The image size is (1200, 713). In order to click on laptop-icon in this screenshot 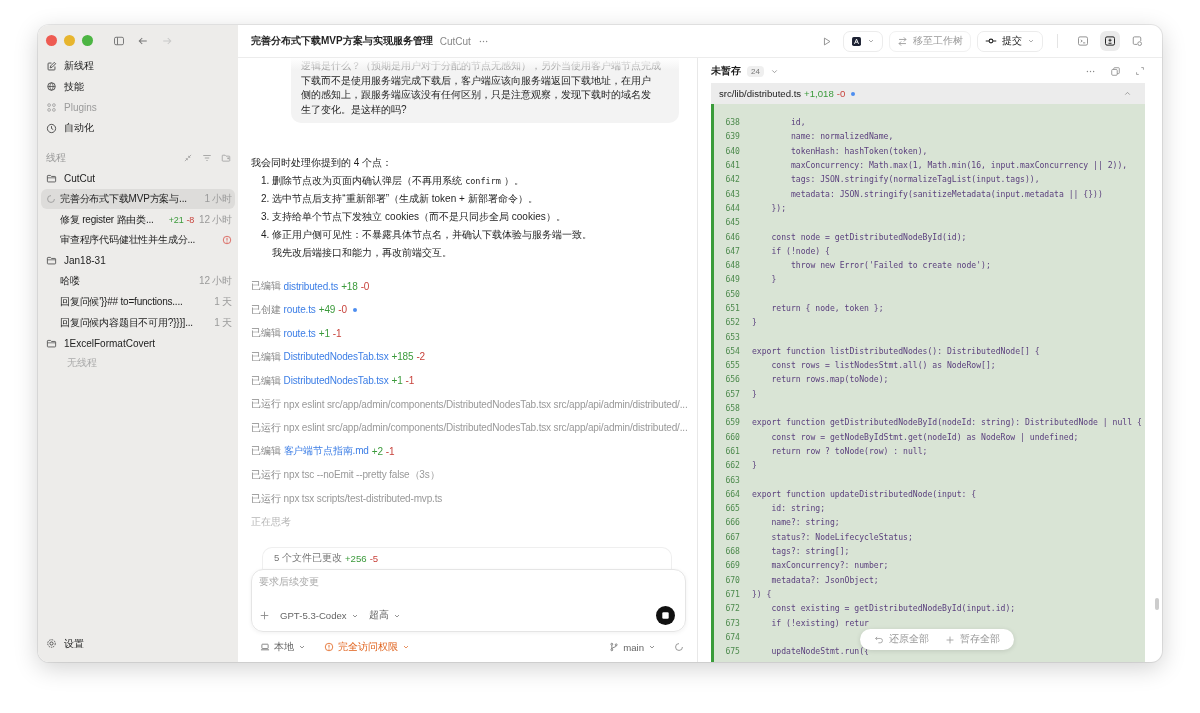, I will do `click(265, 647)`.